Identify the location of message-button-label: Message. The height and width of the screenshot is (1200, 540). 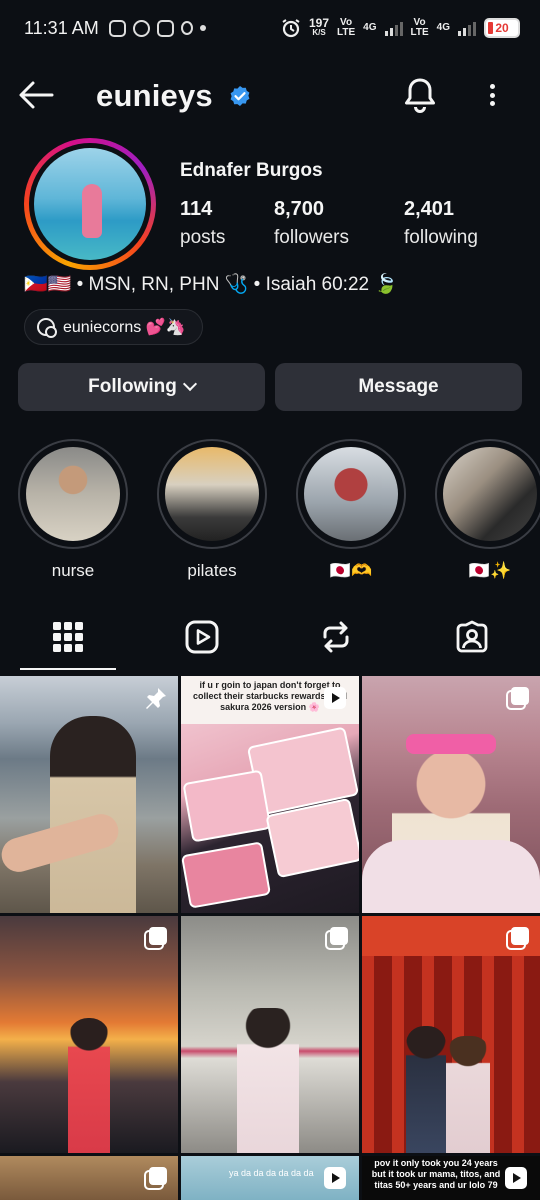
(398, 386).